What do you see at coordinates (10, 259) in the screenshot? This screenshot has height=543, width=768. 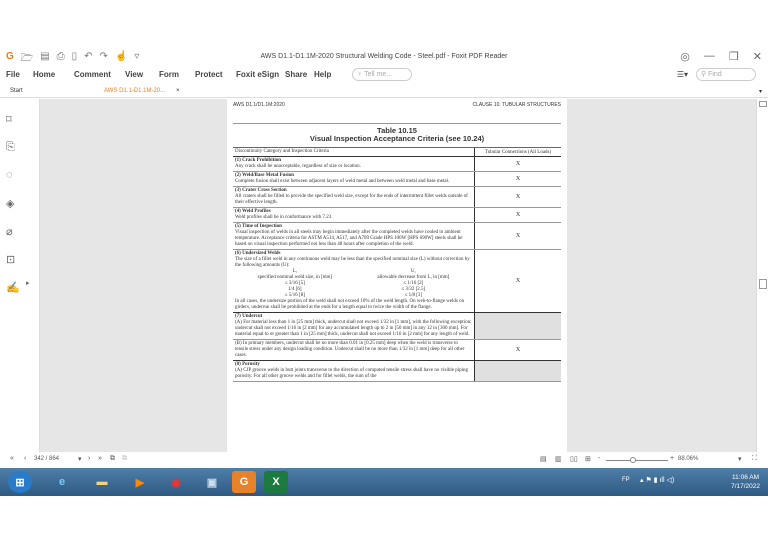 I see `security-icon: ⊡` at bounding box center [10, 259].